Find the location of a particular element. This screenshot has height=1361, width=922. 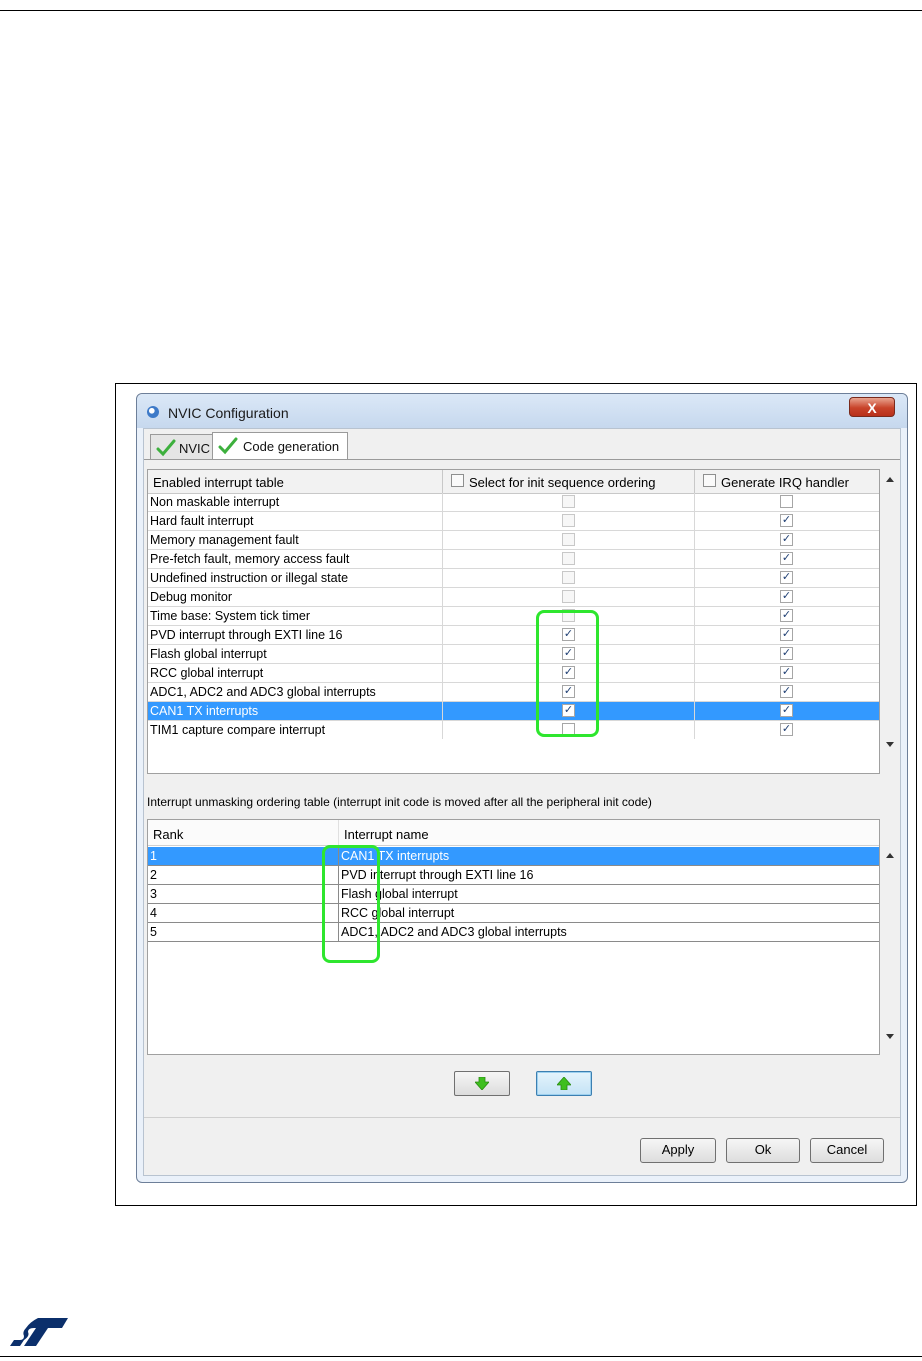

enabled-table-row: TIM1 capture compare interrupt is located at coordinates (513, 730).